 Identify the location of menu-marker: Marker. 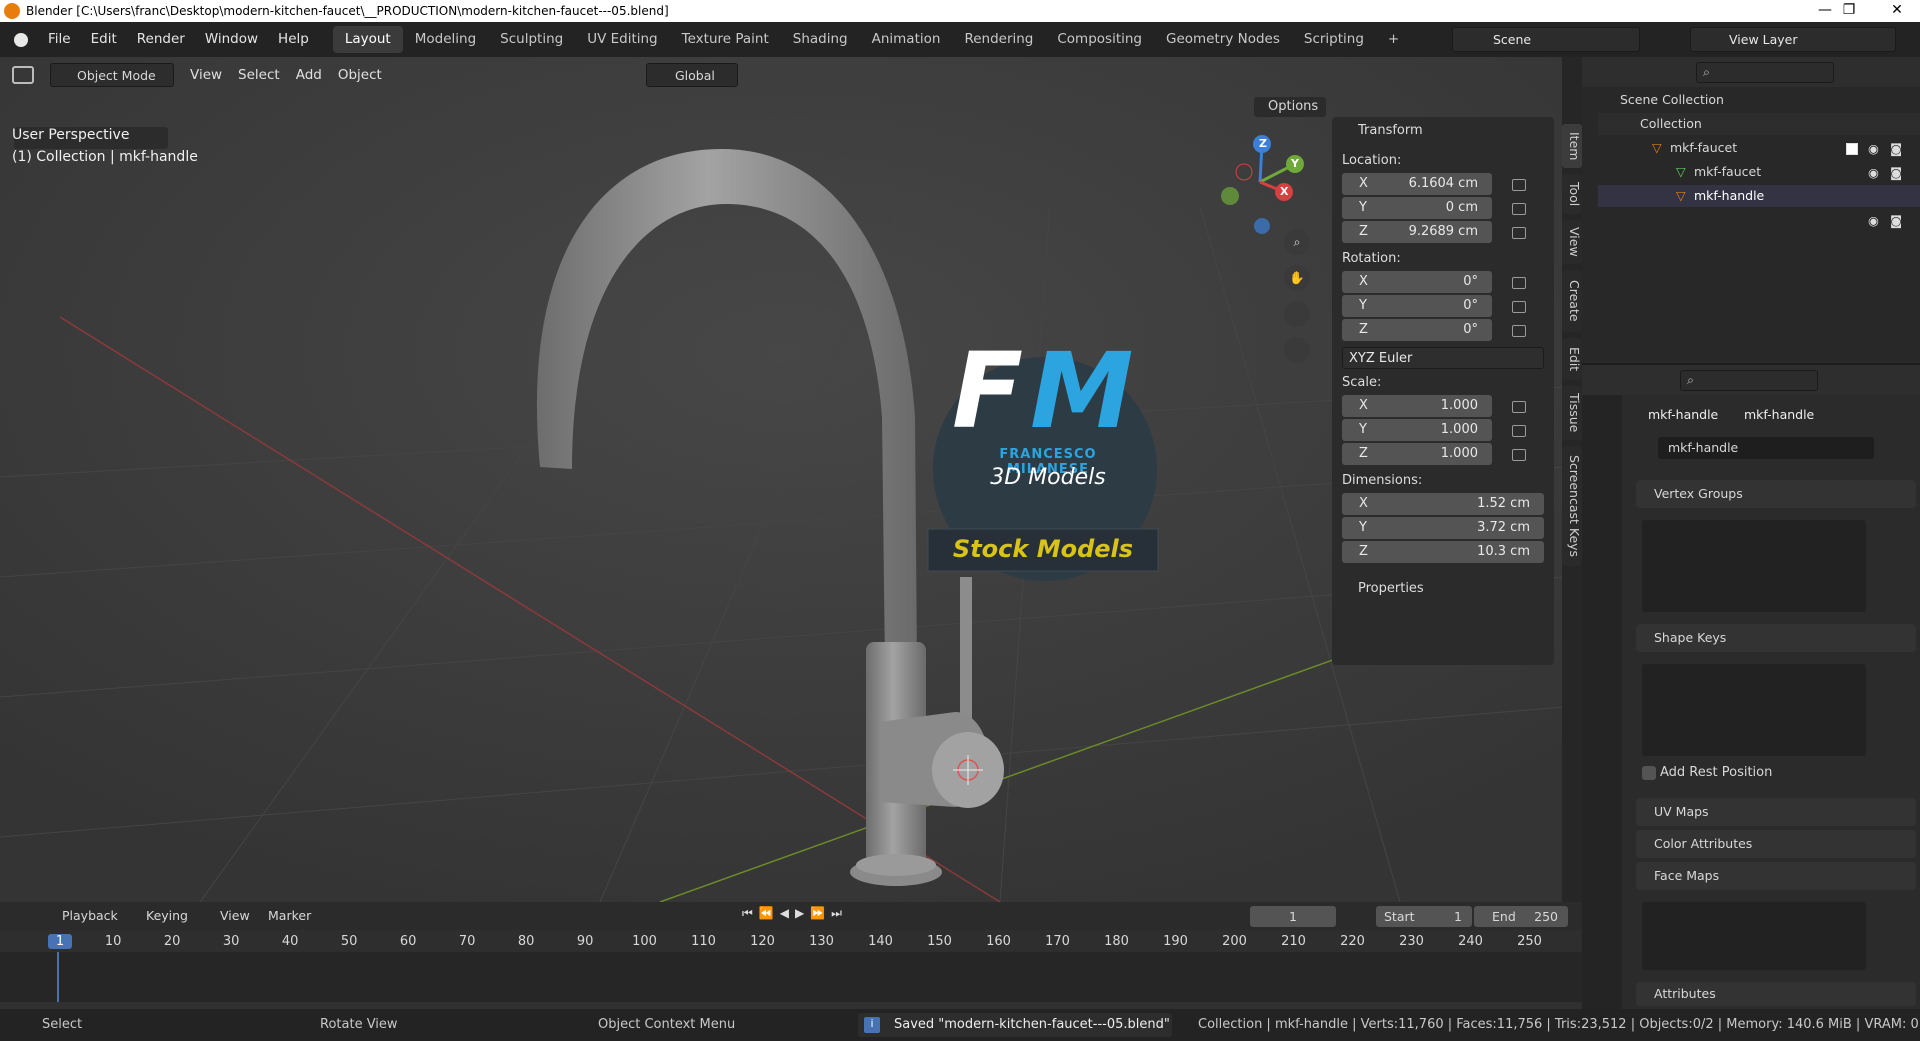
(289, 915).